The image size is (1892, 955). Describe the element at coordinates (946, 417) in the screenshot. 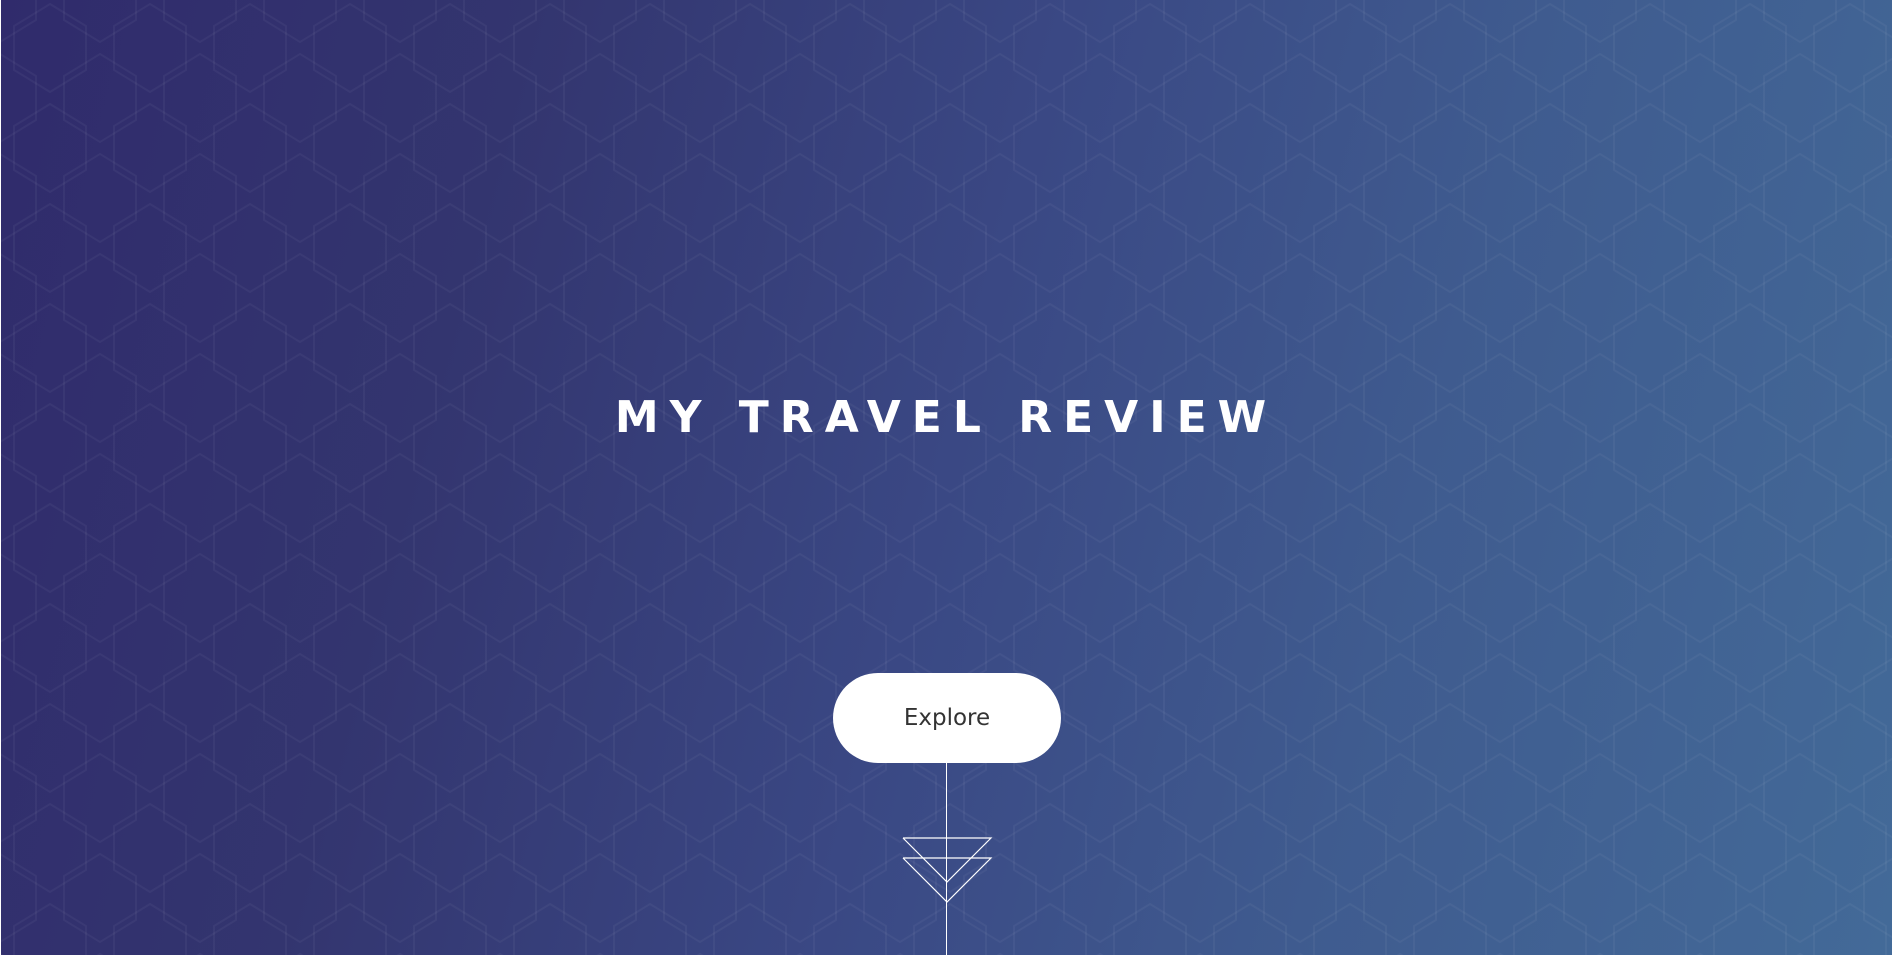

I see `page-title: MY TRAVEL REVIEW` at that location.